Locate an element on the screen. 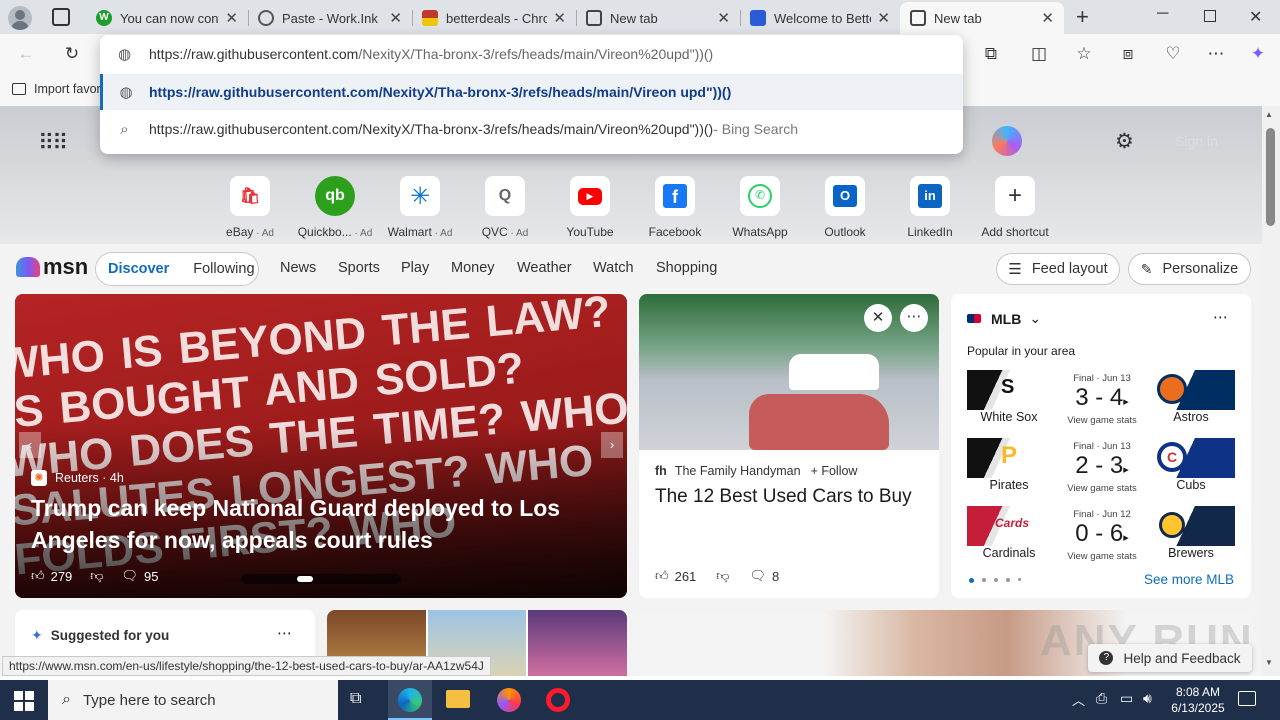  carousel-next-button: › is located at coordinates (612, 445).